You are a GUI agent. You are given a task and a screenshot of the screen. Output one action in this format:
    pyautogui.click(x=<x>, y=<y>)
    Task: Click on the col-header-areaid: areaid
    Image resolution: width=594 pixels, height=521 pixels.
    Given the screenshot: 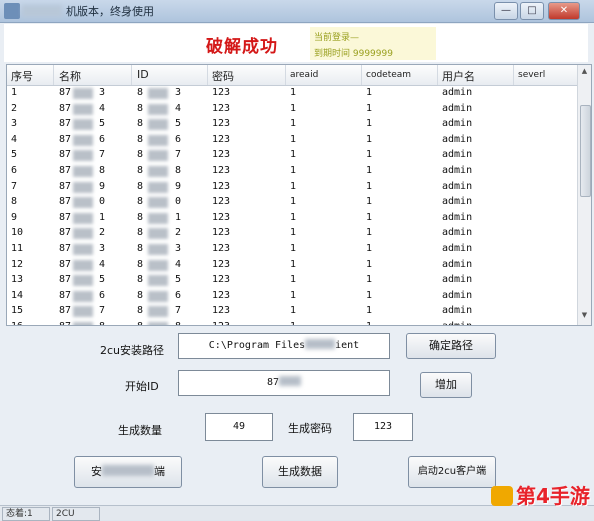 What is the action you would take?
    pyautogui.click(x=304, y=75)
    